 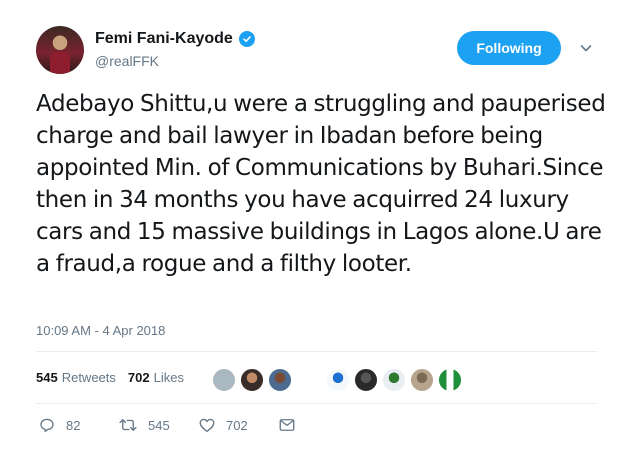 I want to click on author-avatar, so click(x=60, y=50).